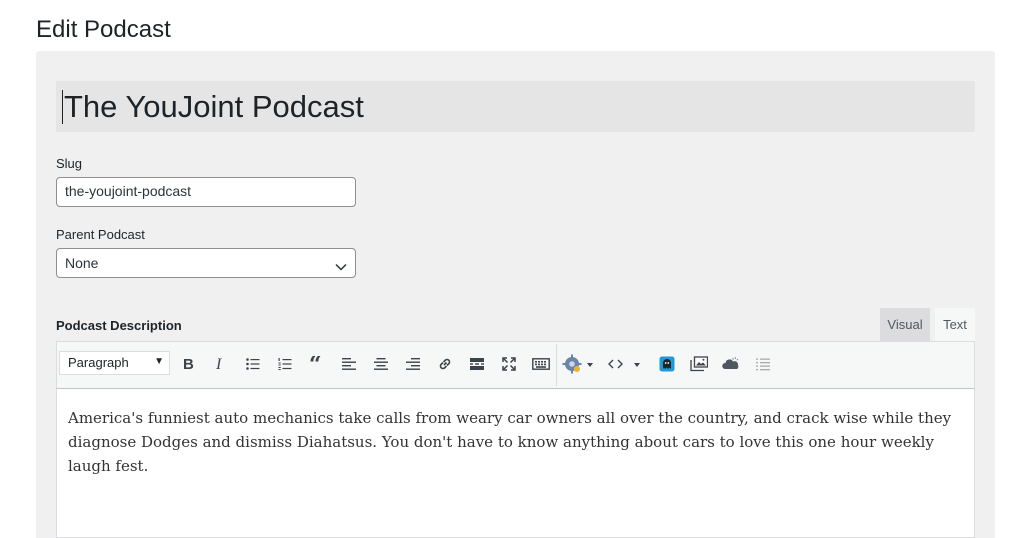 Image resolution: width=1014 pixels, height=538 pixels. I want to click on podcast-description-label: Podcast Description, so click(119, 325).